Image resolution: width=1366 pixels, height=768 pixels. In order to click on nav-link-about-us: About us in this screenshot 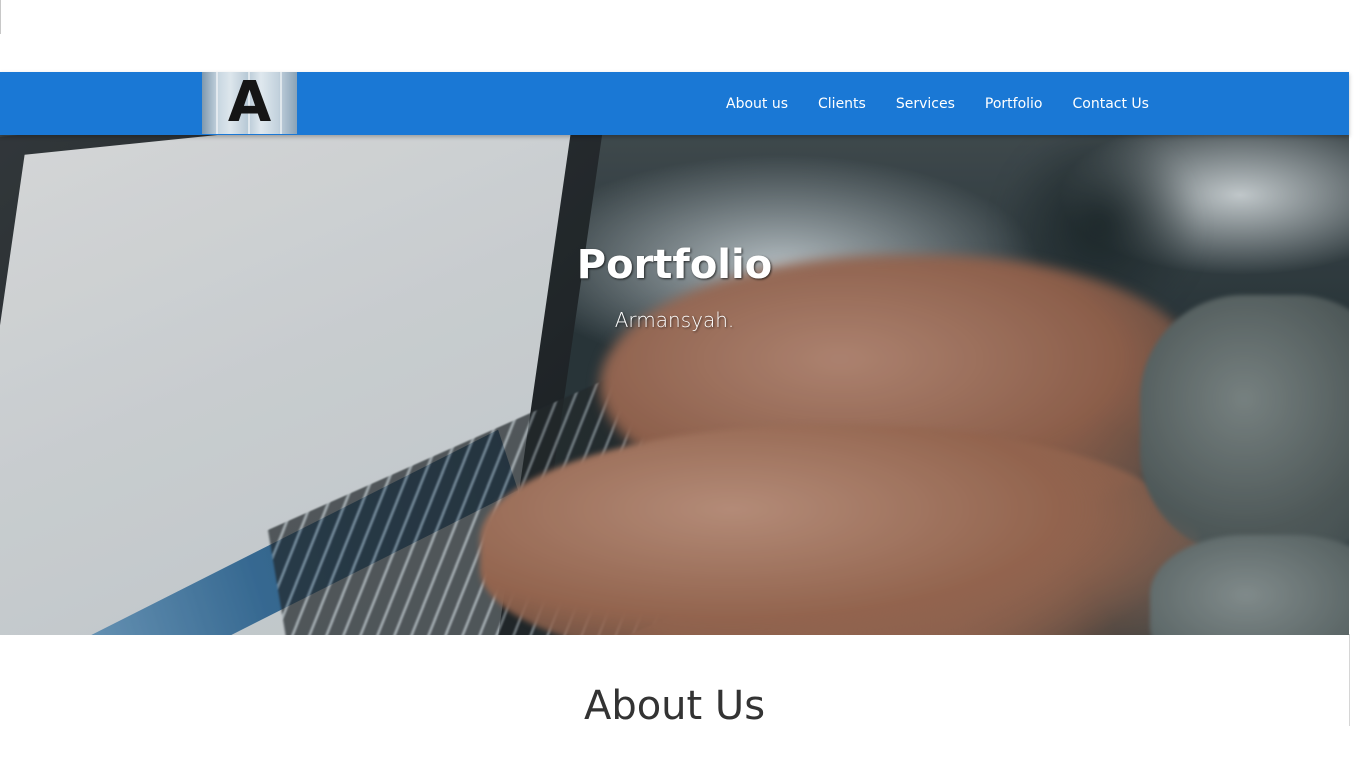, I will do `click(757, 104)`.